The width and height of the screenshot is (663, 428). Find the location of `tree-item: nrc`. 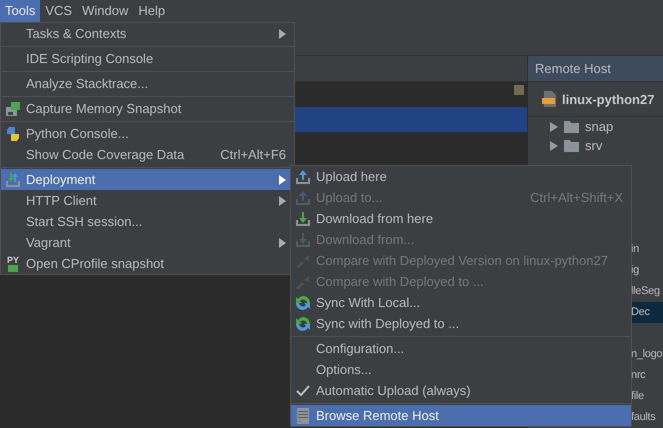

tree-item: nrc is located at coordinates (647, 375).